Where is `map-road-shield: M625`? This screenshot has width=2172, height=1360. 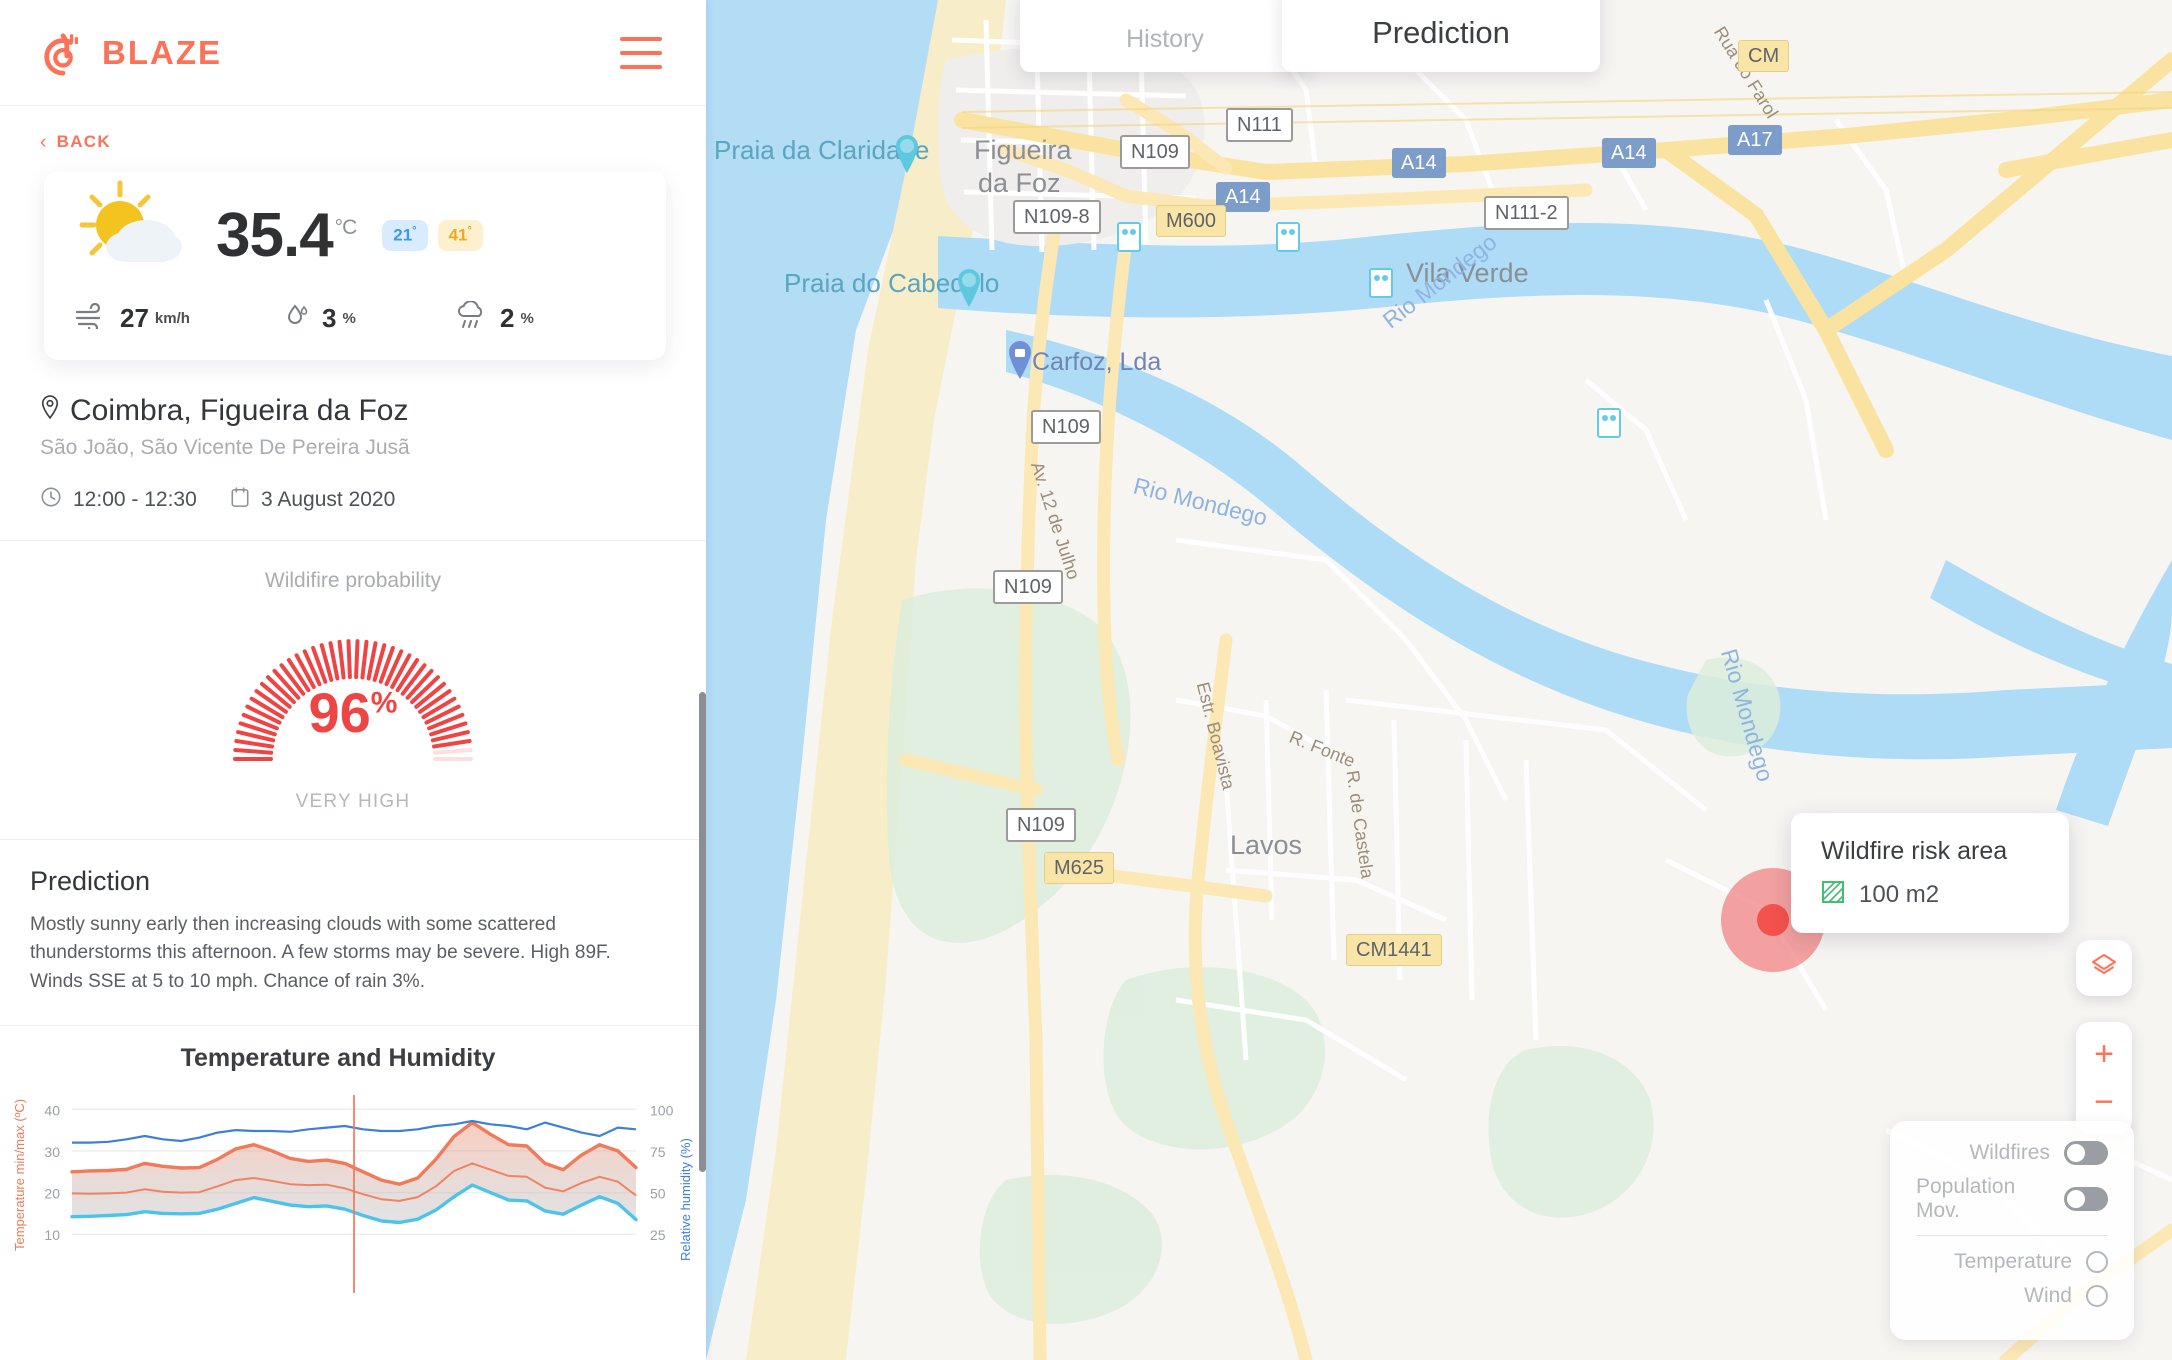 map-road-shield: M625 is located at coordinates (1079, 868).